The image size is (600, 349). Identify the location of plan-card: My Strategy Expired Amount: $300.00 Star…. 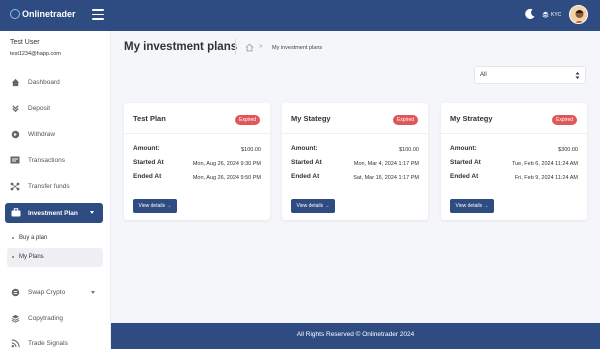
(514, 161).